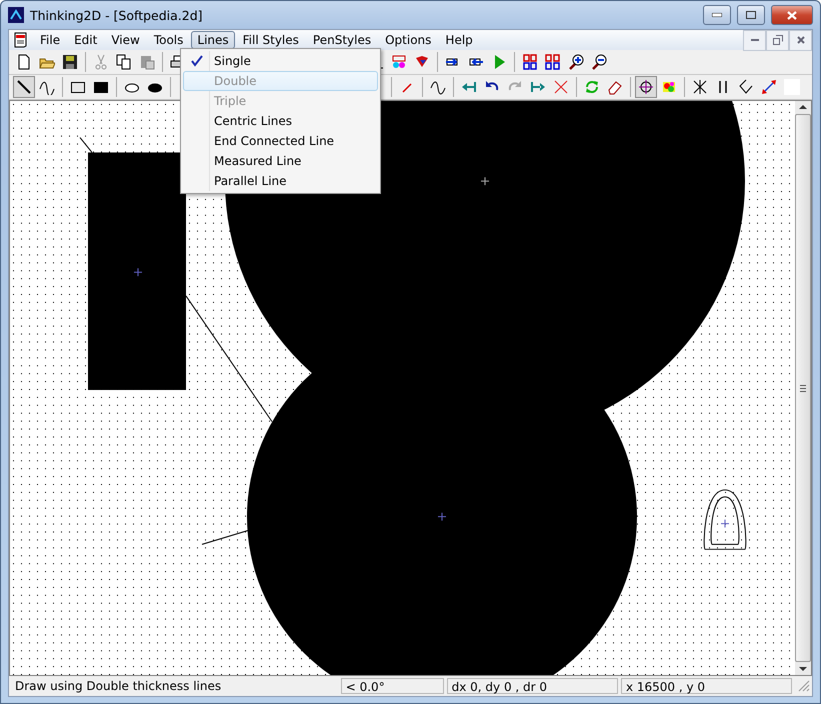 The height and width of the screenshot is (704, 821). Describe the element at coordinates (342, 40) in the screenshot. I see `menu-item: PenStyles` at that location.